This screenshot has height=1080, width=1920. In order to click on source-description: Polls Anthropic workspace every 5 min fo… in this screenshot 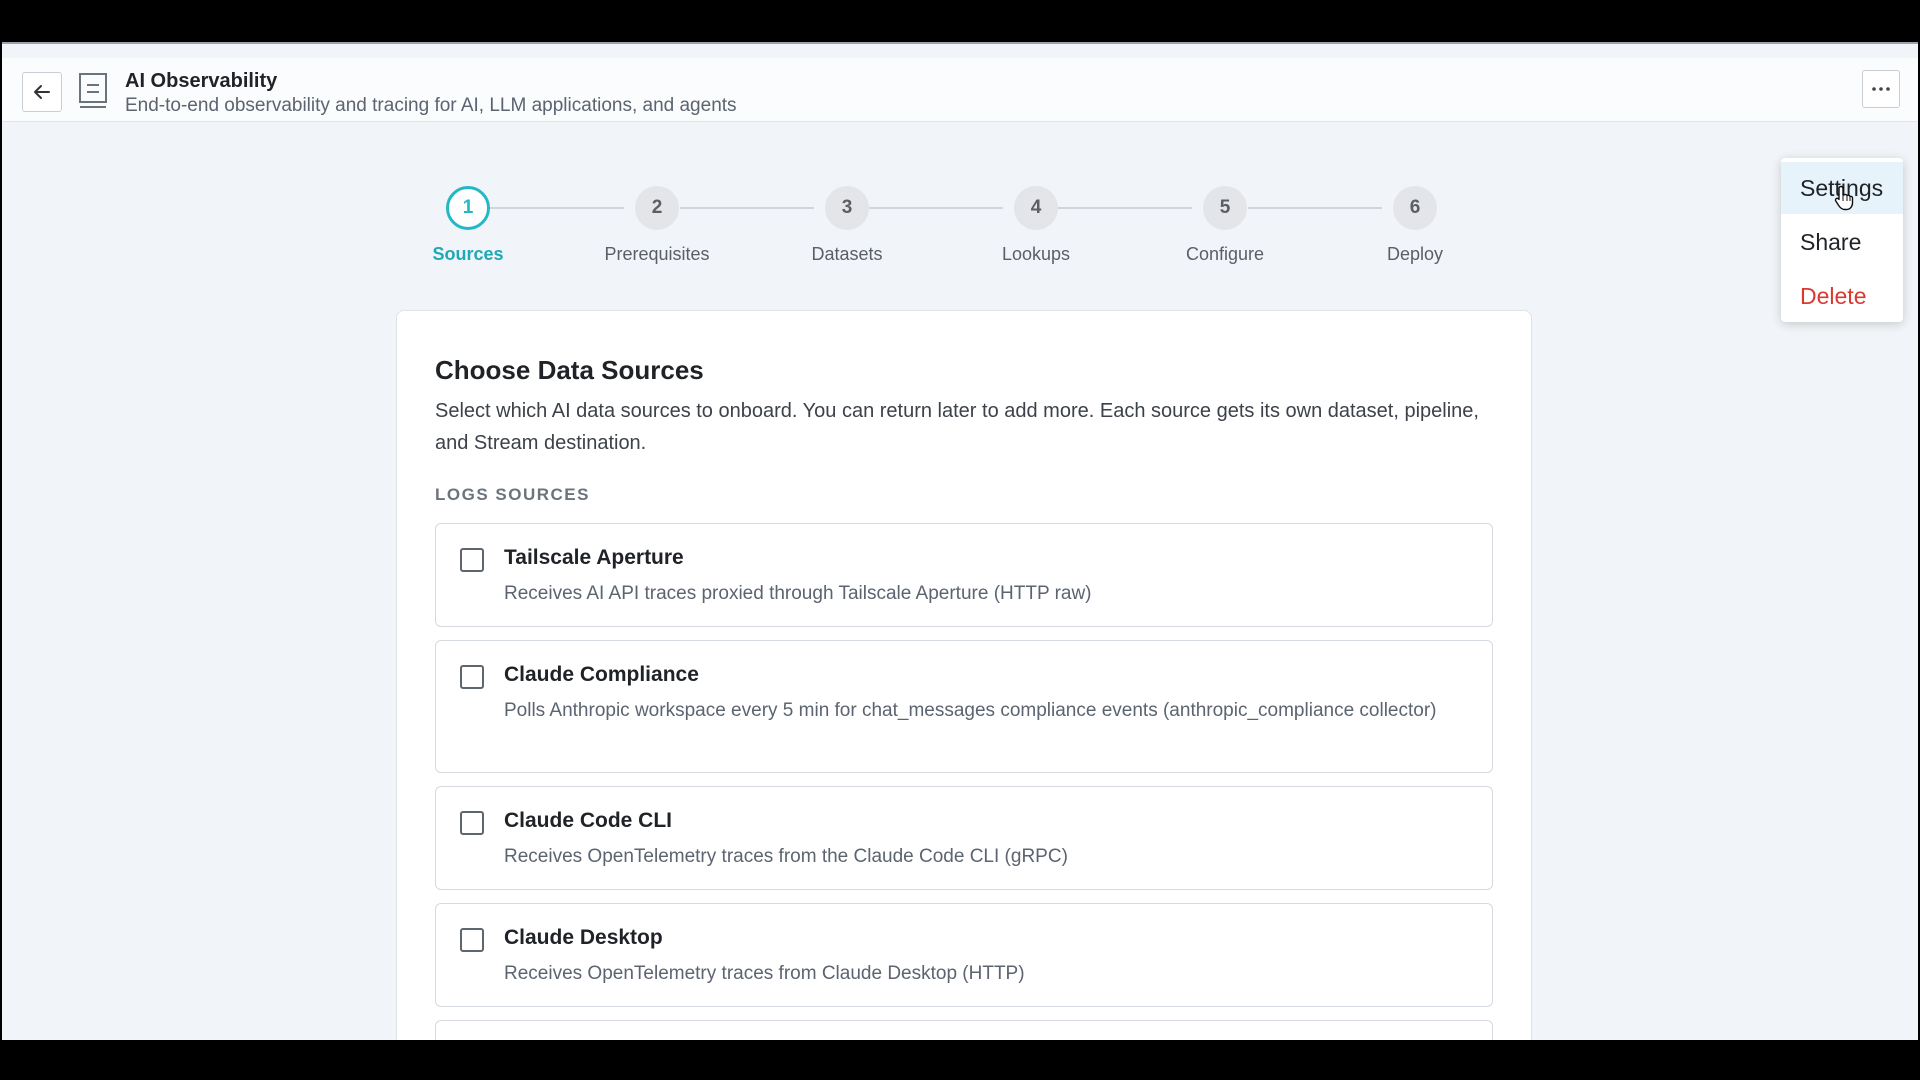, I will do `click(970, 710)`.